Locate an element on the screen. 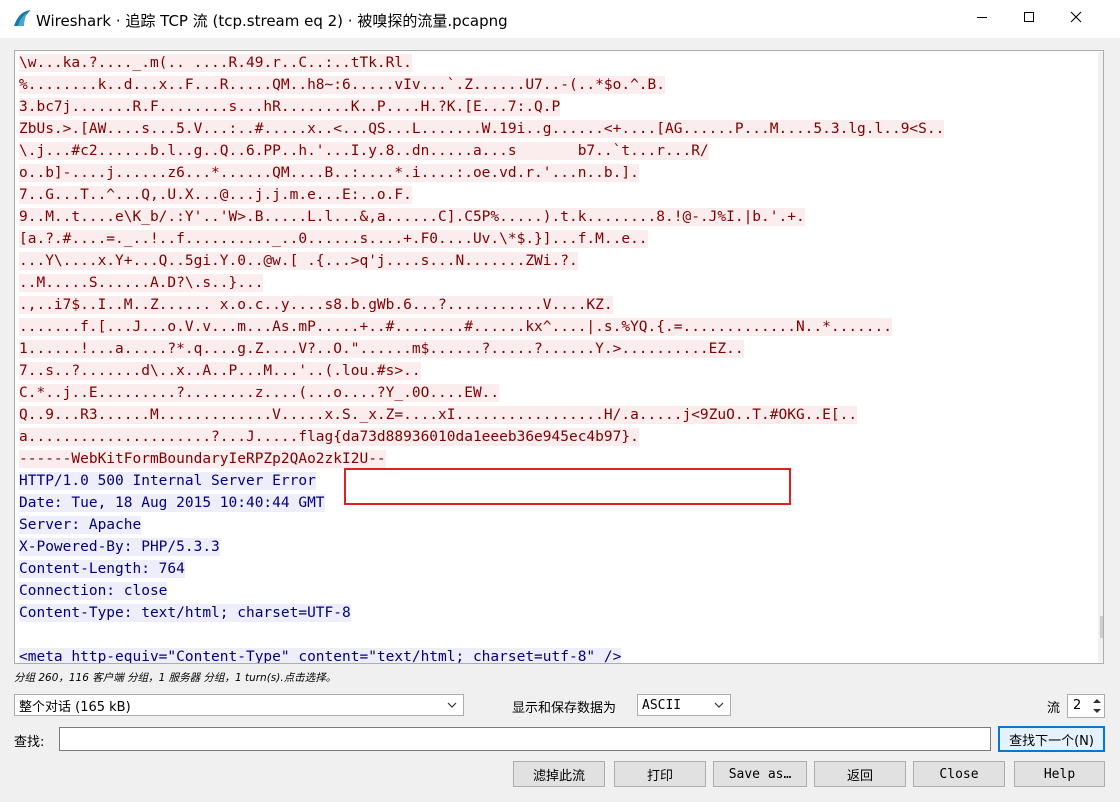 The width and height of the screenshot is (1120, 802). minimize-button is located at coordinates (982, 19).